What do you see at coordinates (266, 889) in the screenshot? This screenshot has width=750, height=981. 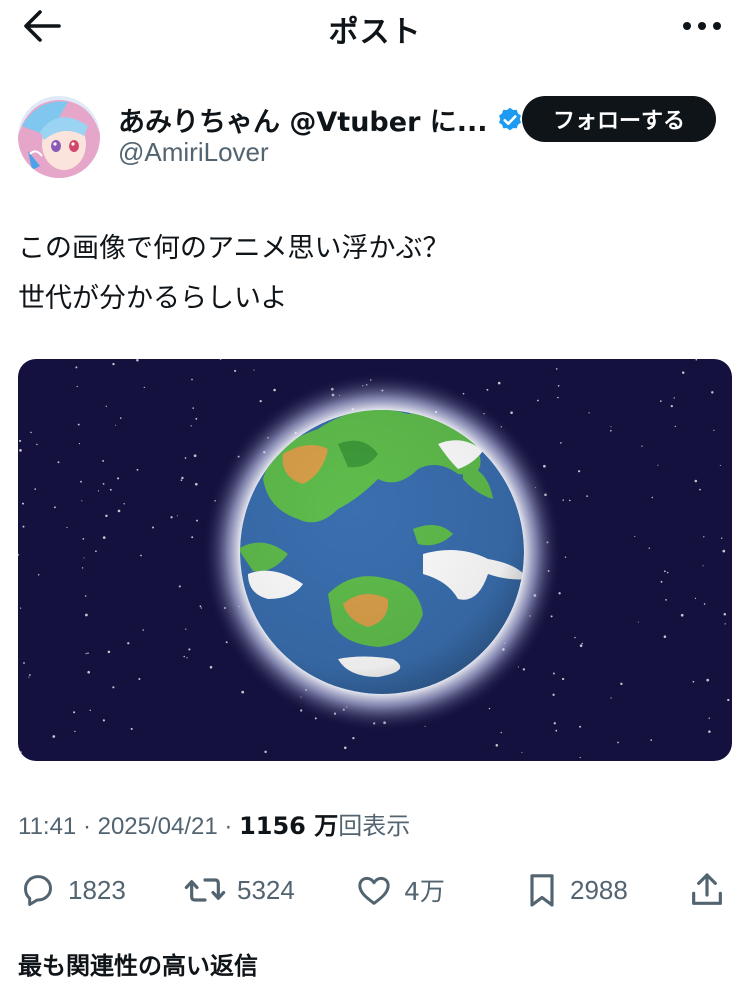 I see `repost-count: 5324` at bounding box center [266, 889].